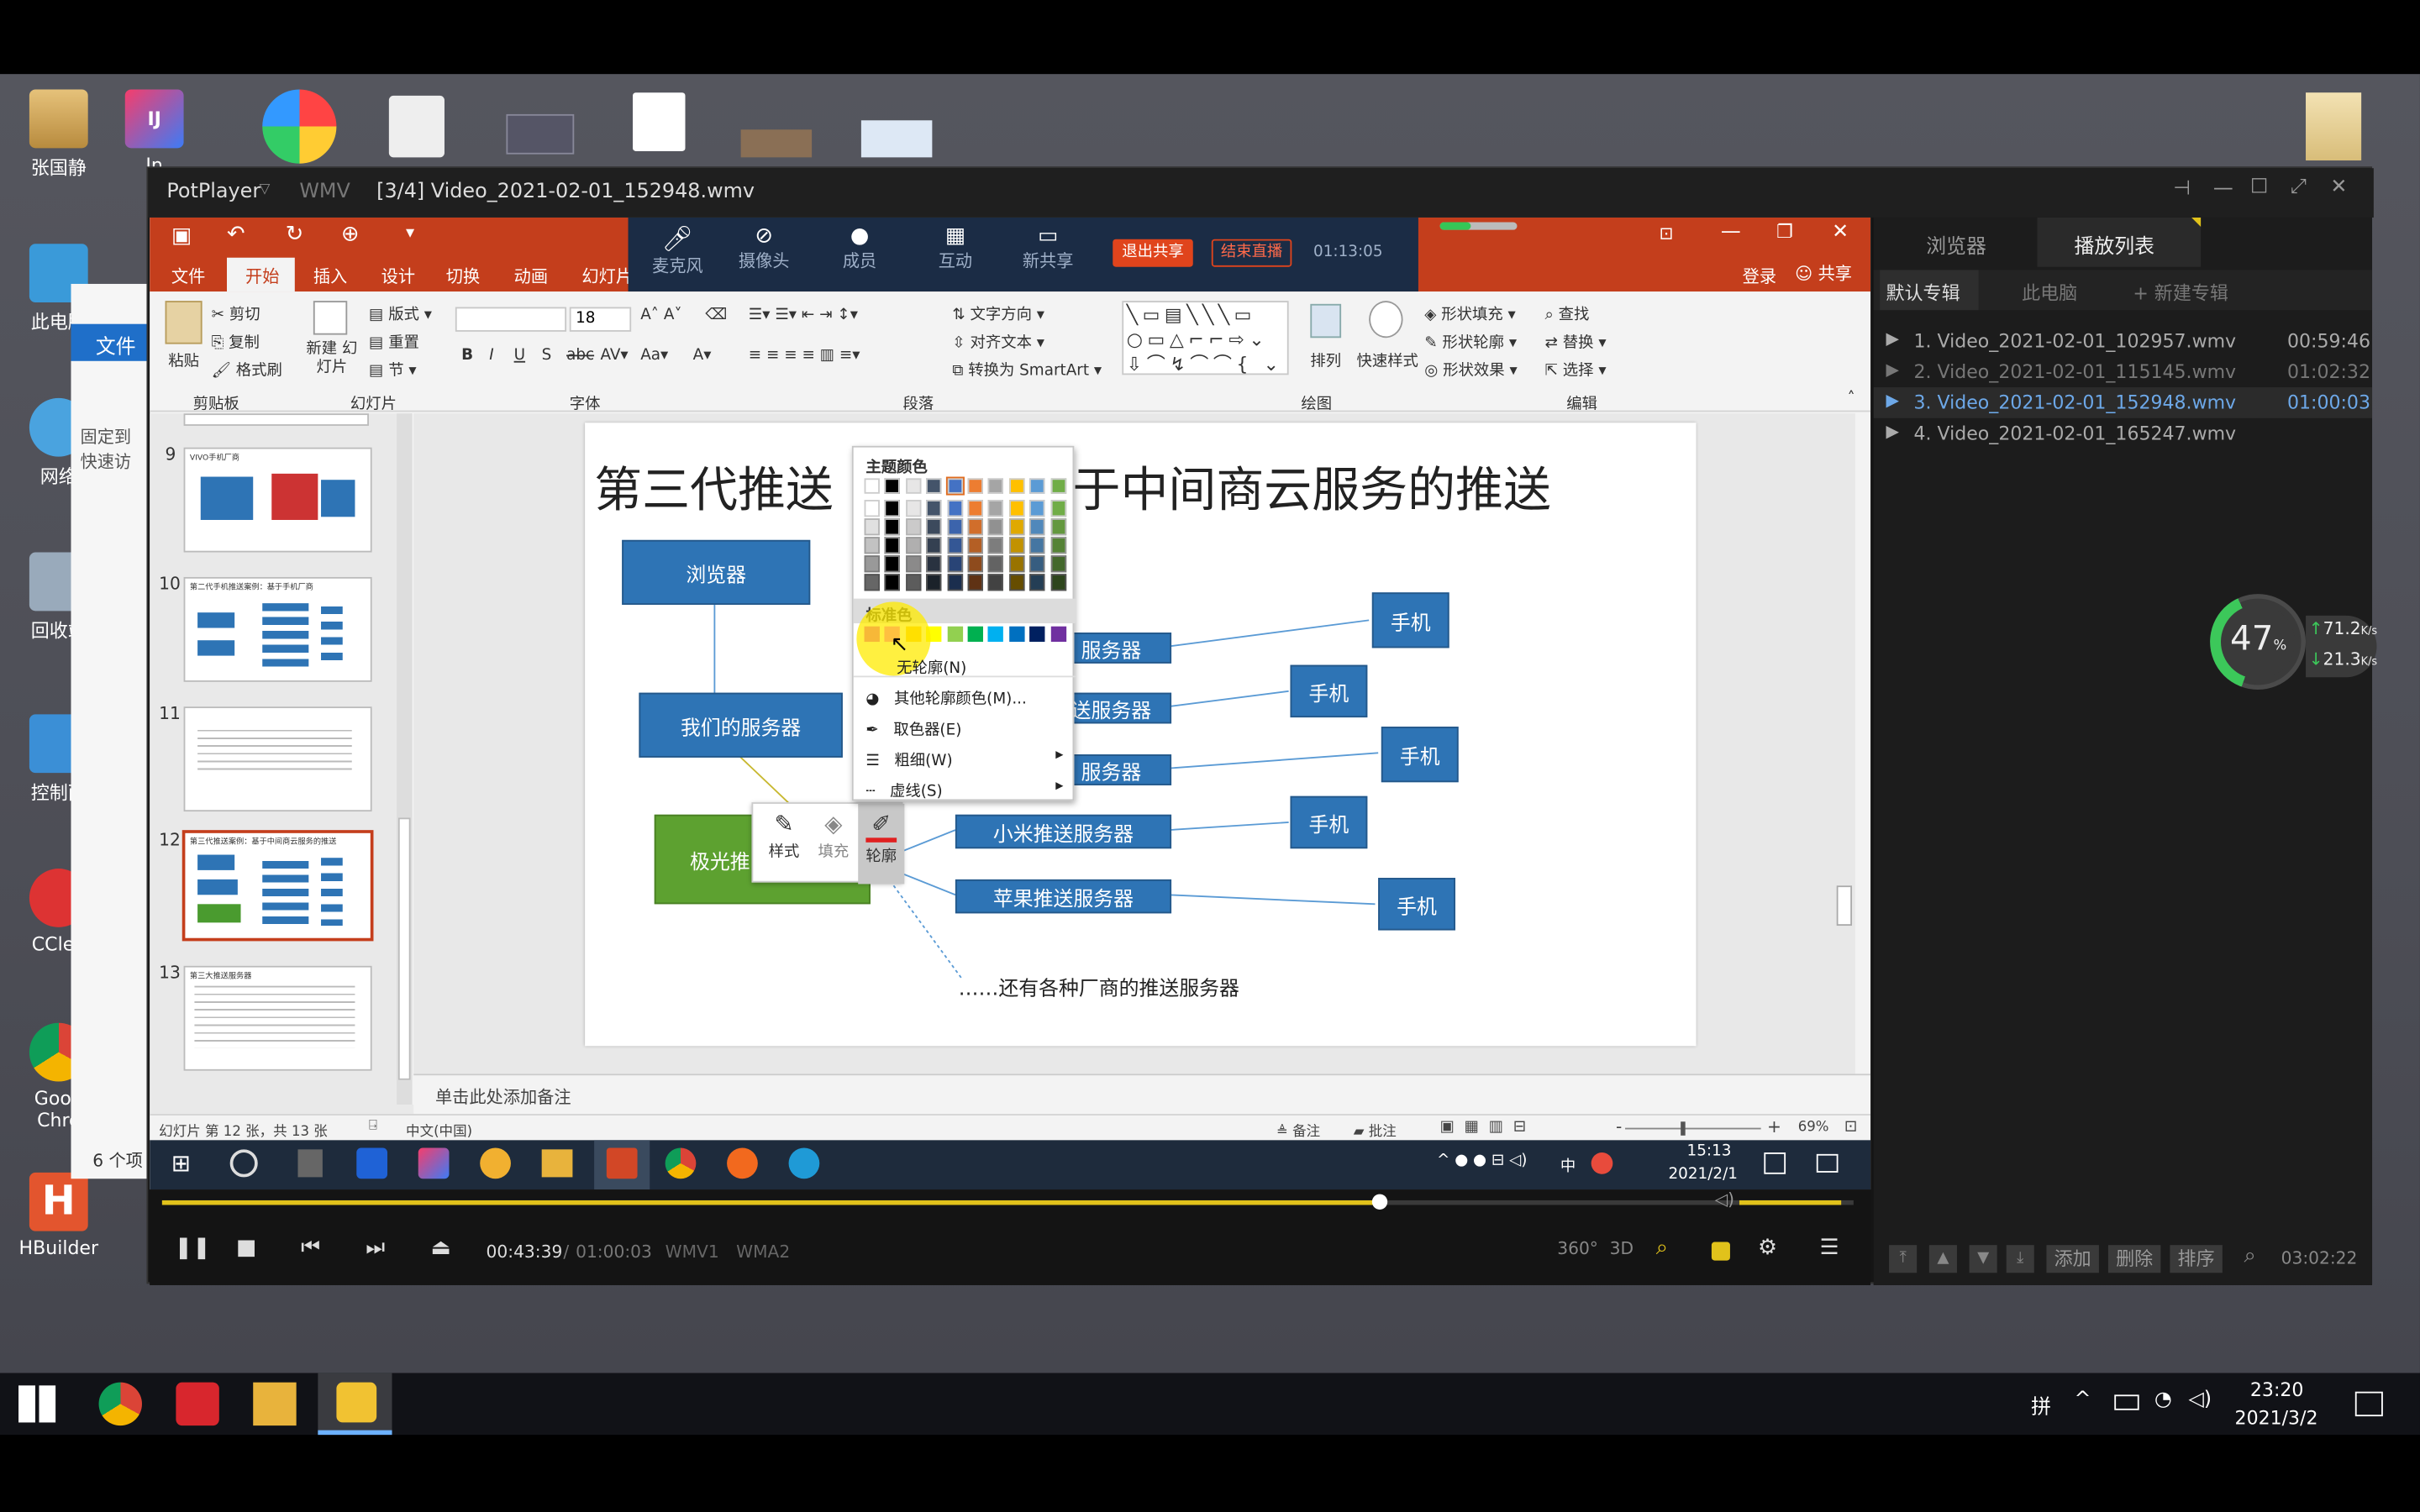 This screenshot has width=2420, height=1512. Describe the element at coordinates (763, 1252) in the screenshot. I see `audio-codec: WMA2` at that location.